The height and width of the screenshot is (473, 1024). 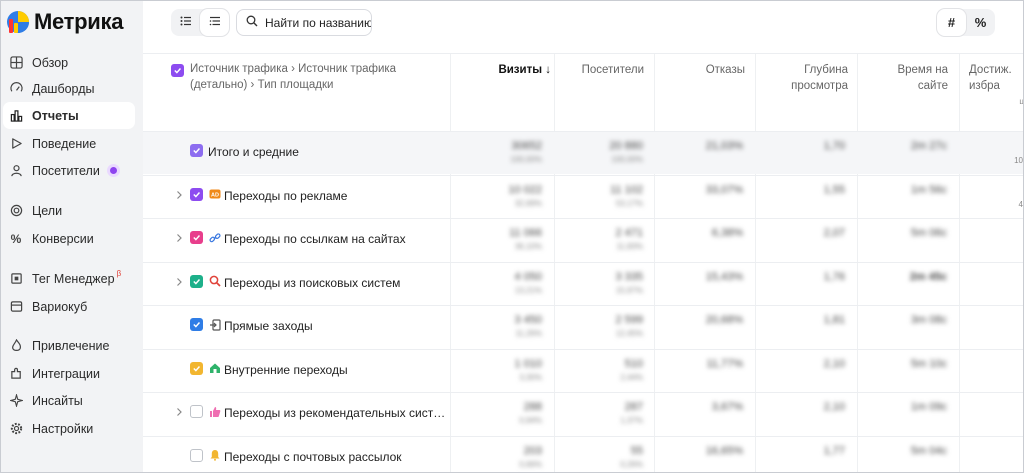 What do you see at coordinates (285, 196) in the screenshot?
I see `row-label: Переходы по рекламе` at bounding box center [285, 196].